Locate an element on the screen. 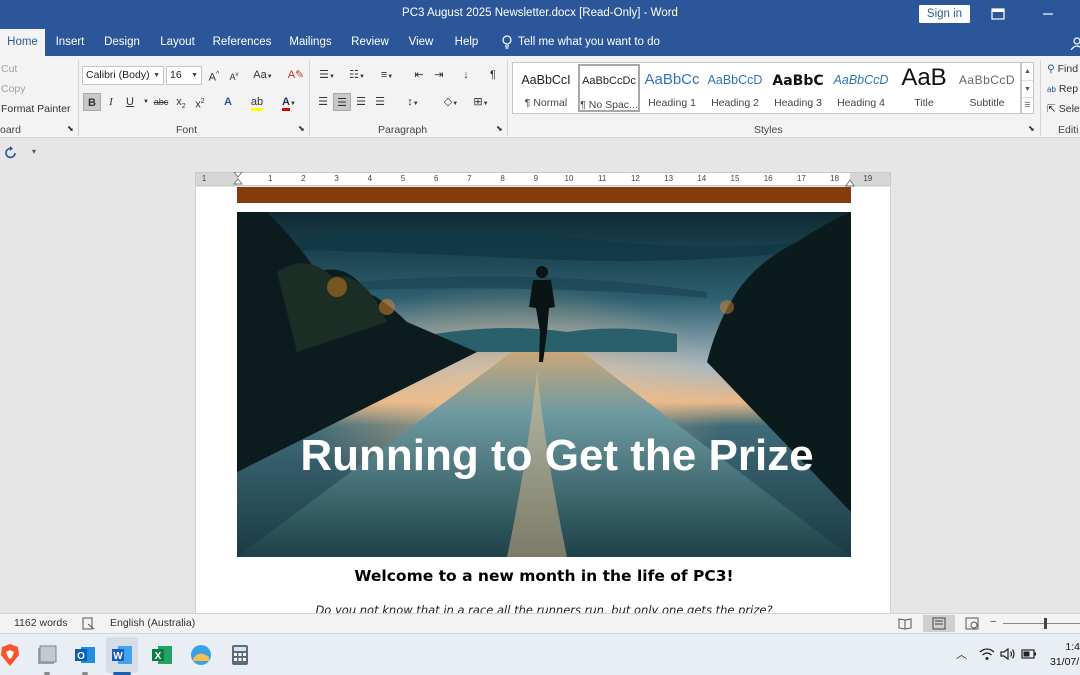  file-explorer-icon is located at coordinates (47, 655).